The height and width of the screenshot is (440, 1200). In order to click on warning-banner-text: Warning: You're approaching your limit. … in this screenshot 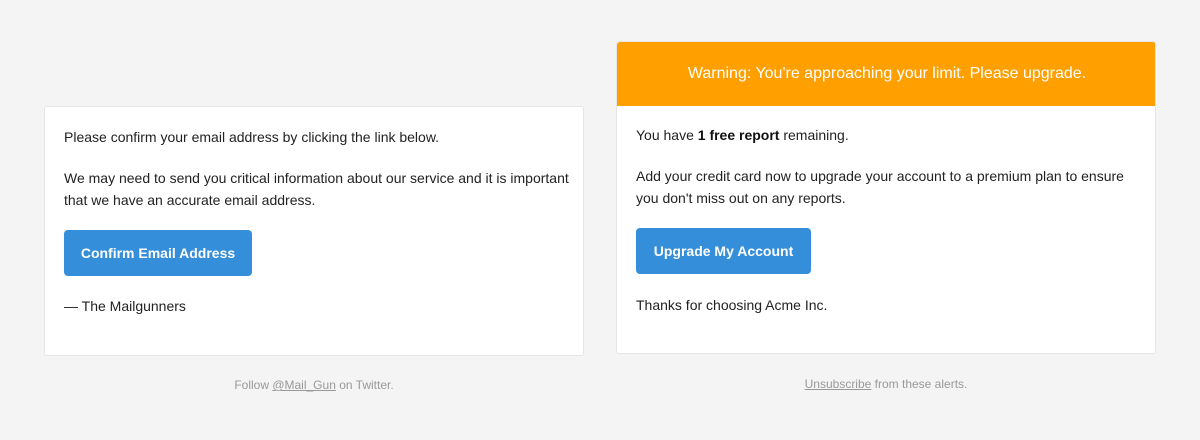, I will do `click(887, 73)`.